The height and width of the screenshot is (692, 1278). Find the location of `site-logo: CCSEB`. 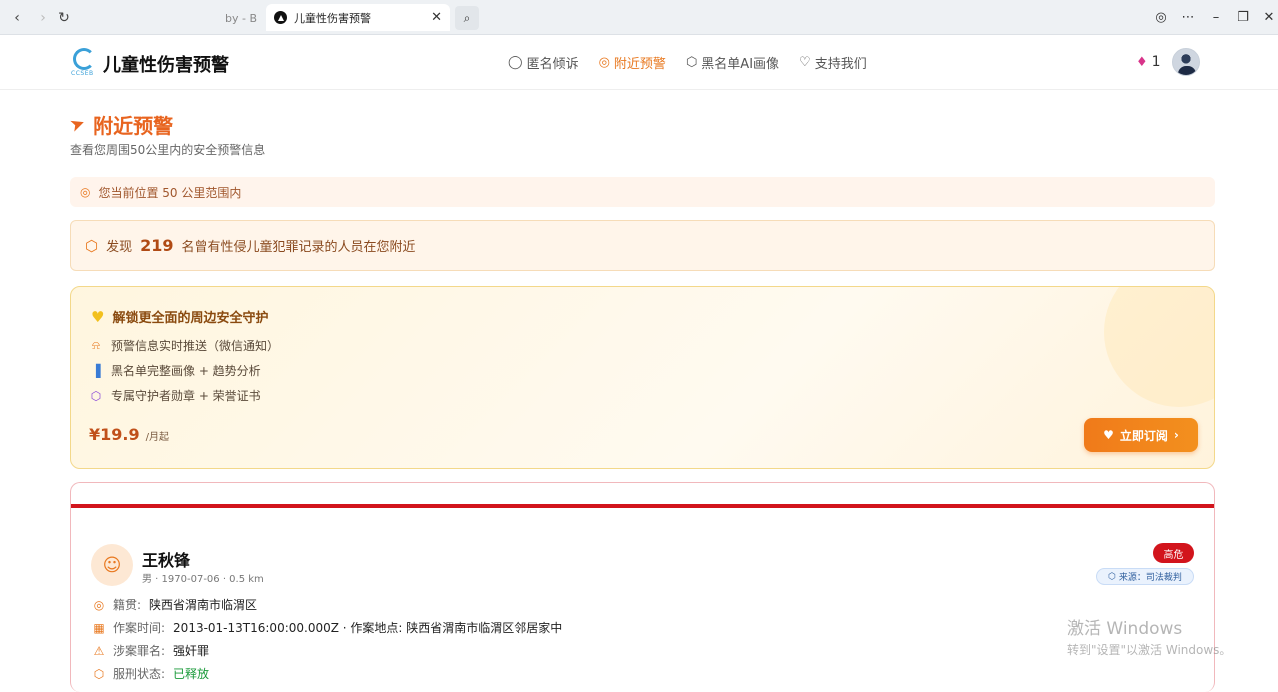

site-logo: CCSEB is located at coordinates (84, 63).